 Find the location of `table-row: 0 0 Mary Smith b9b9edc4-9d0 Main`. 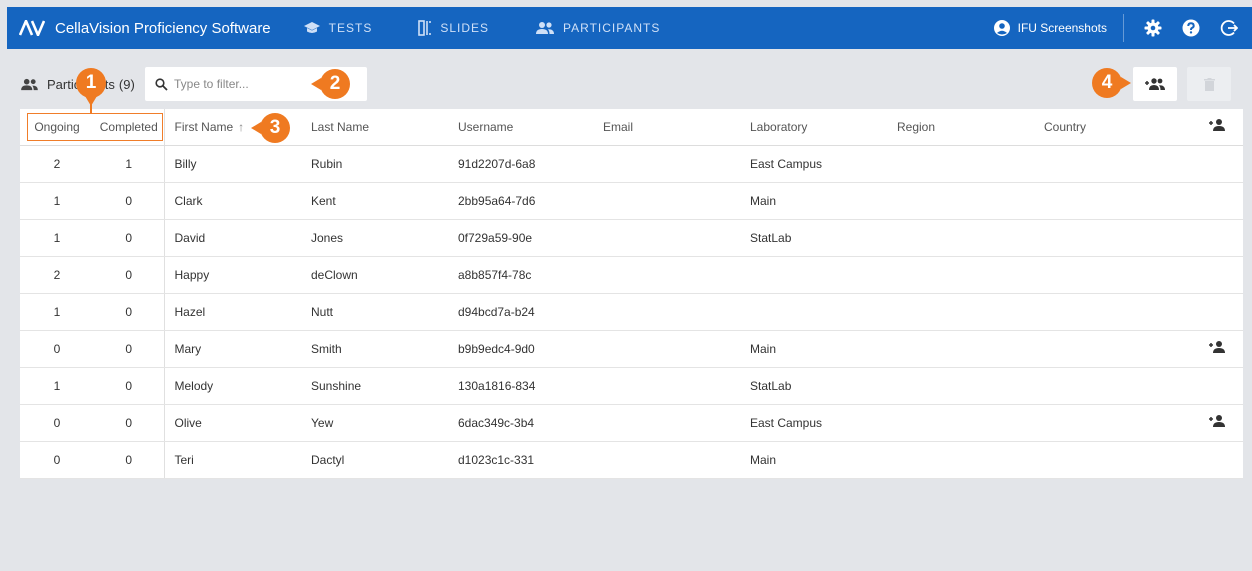

table-row: 0 0 Mary Smith b9b9edc4-9d0 Main is located at coordinates (631, 349).